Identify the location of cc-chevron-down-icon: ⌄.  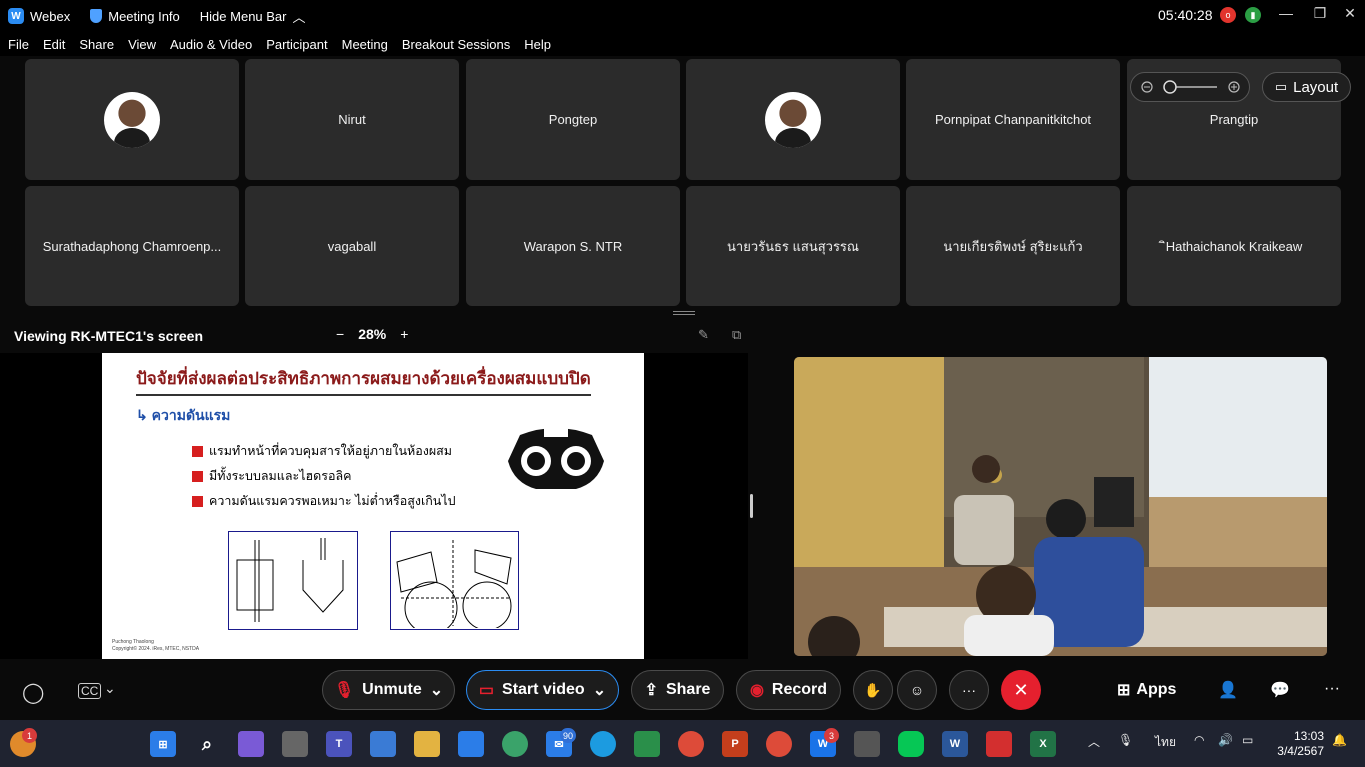
(110, 688).